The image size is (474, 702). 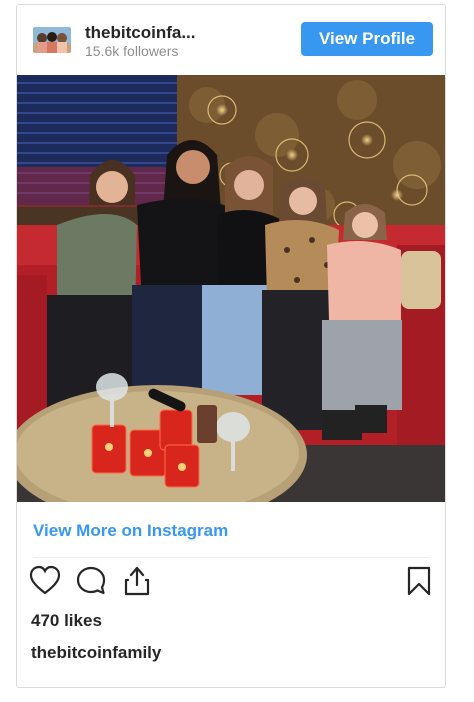 What do you see at coordinates (137, 581) in the screenshot?
I see `share-icon` at bounding box center [137, 581].